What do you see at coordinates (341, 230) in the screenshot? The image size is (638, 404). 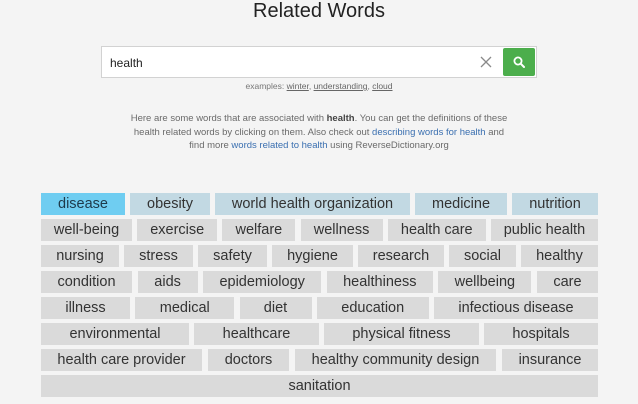 I see `word-tag: wellness` at bounding box center [341, 230].